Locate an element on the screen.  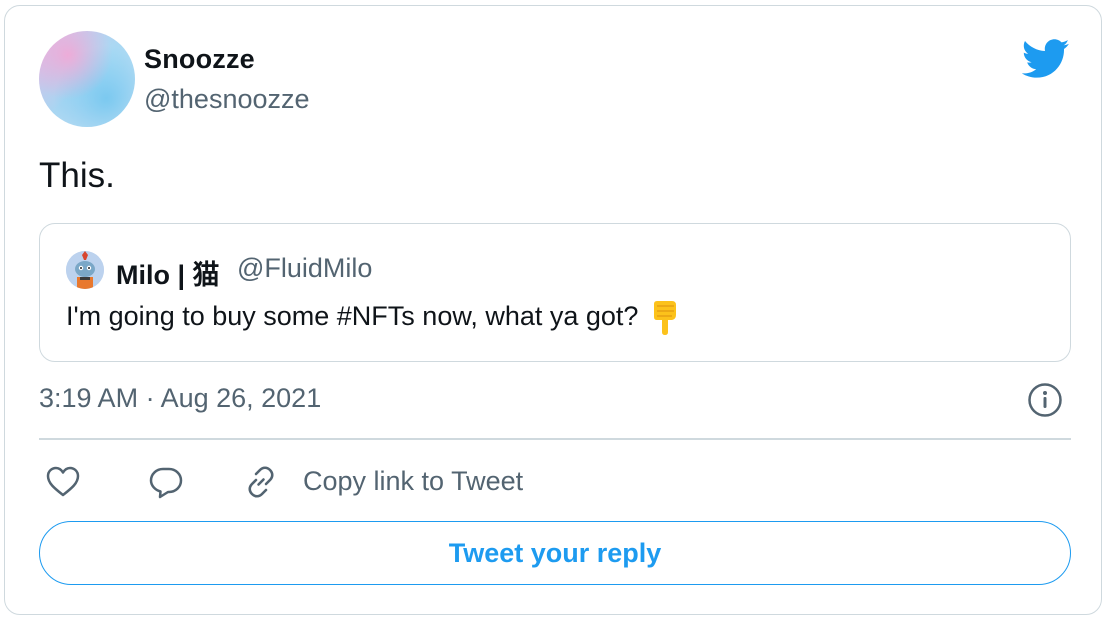
tweet-text: This. is located at coordinates (77, 175).